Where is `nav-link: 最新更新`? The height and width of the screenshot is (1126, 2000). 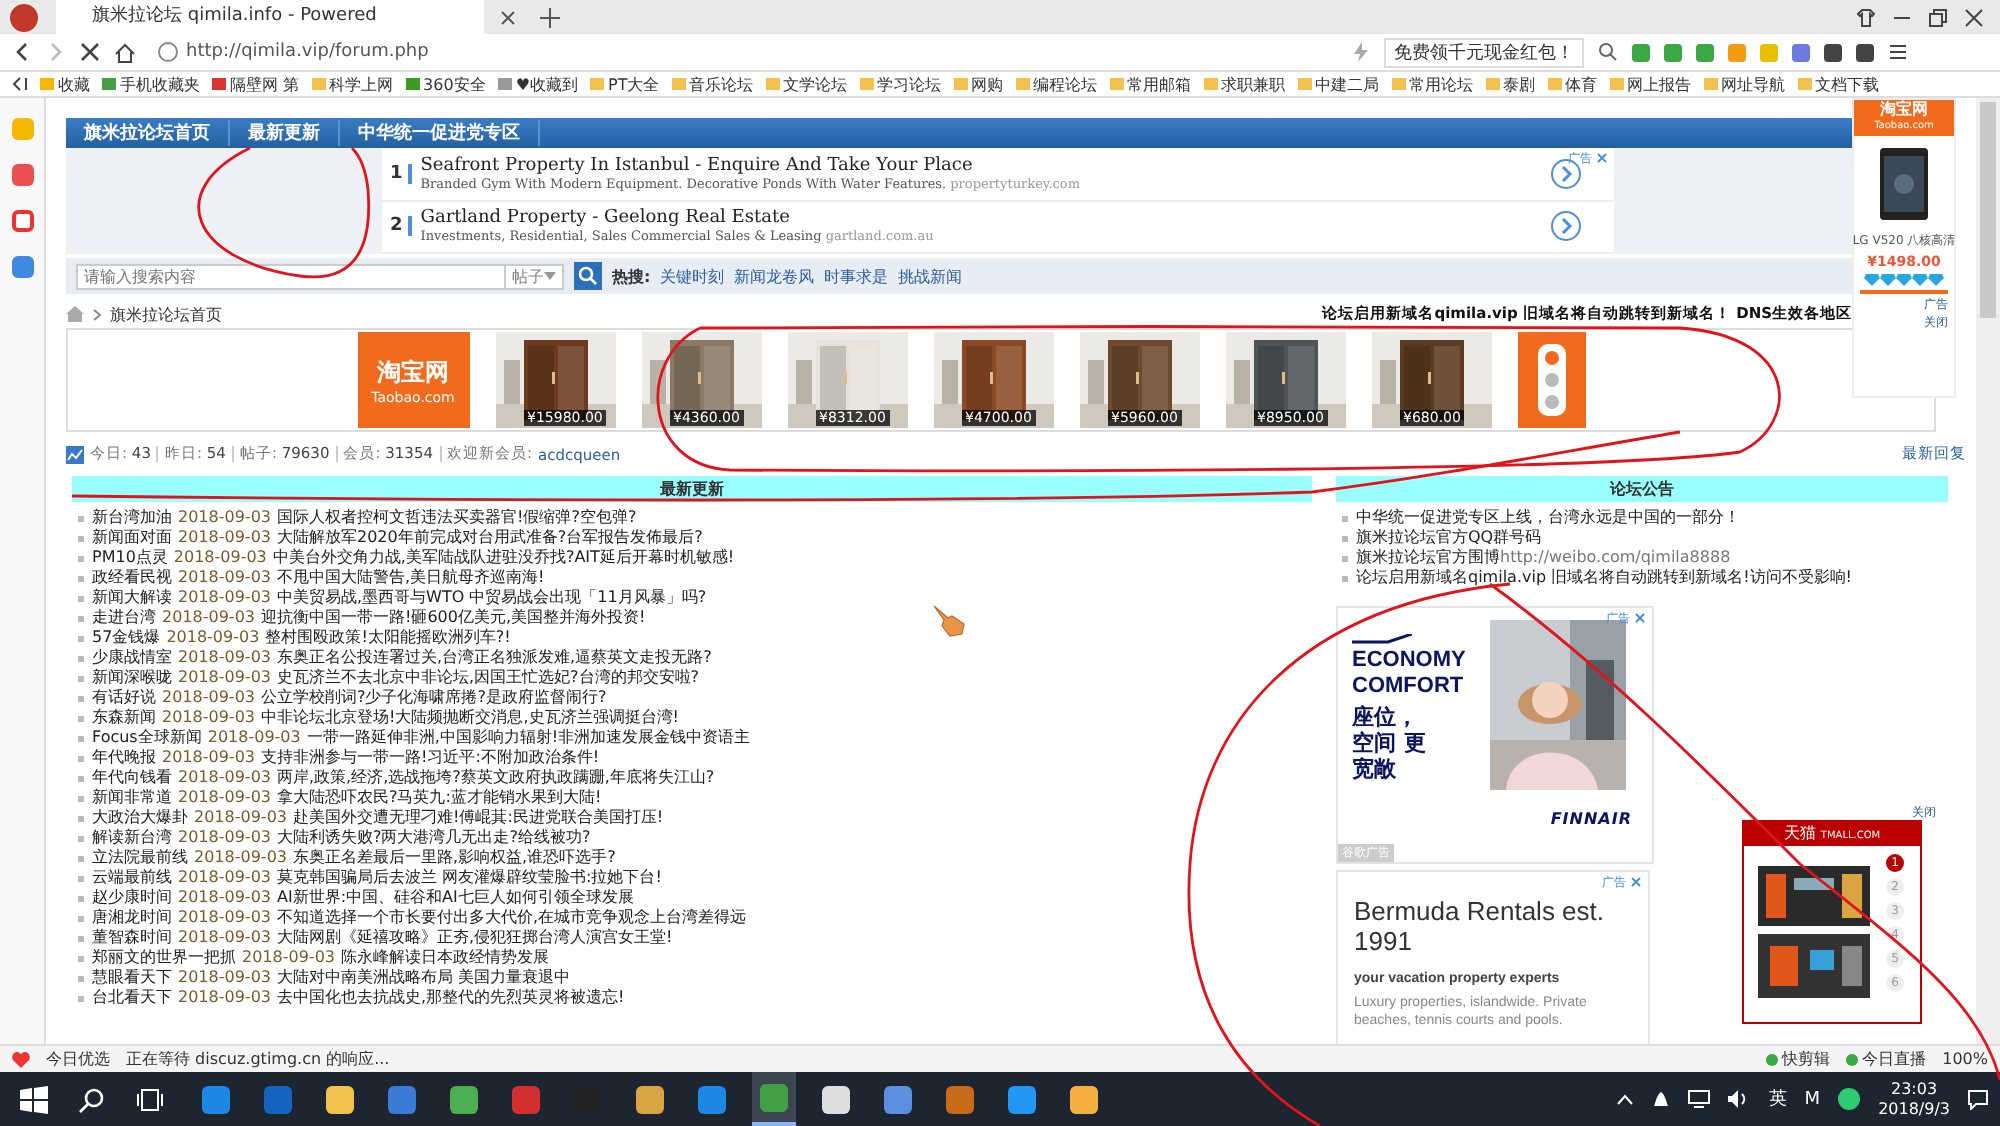 nav-link: 最新更新 is located at coordinates (285, 133).